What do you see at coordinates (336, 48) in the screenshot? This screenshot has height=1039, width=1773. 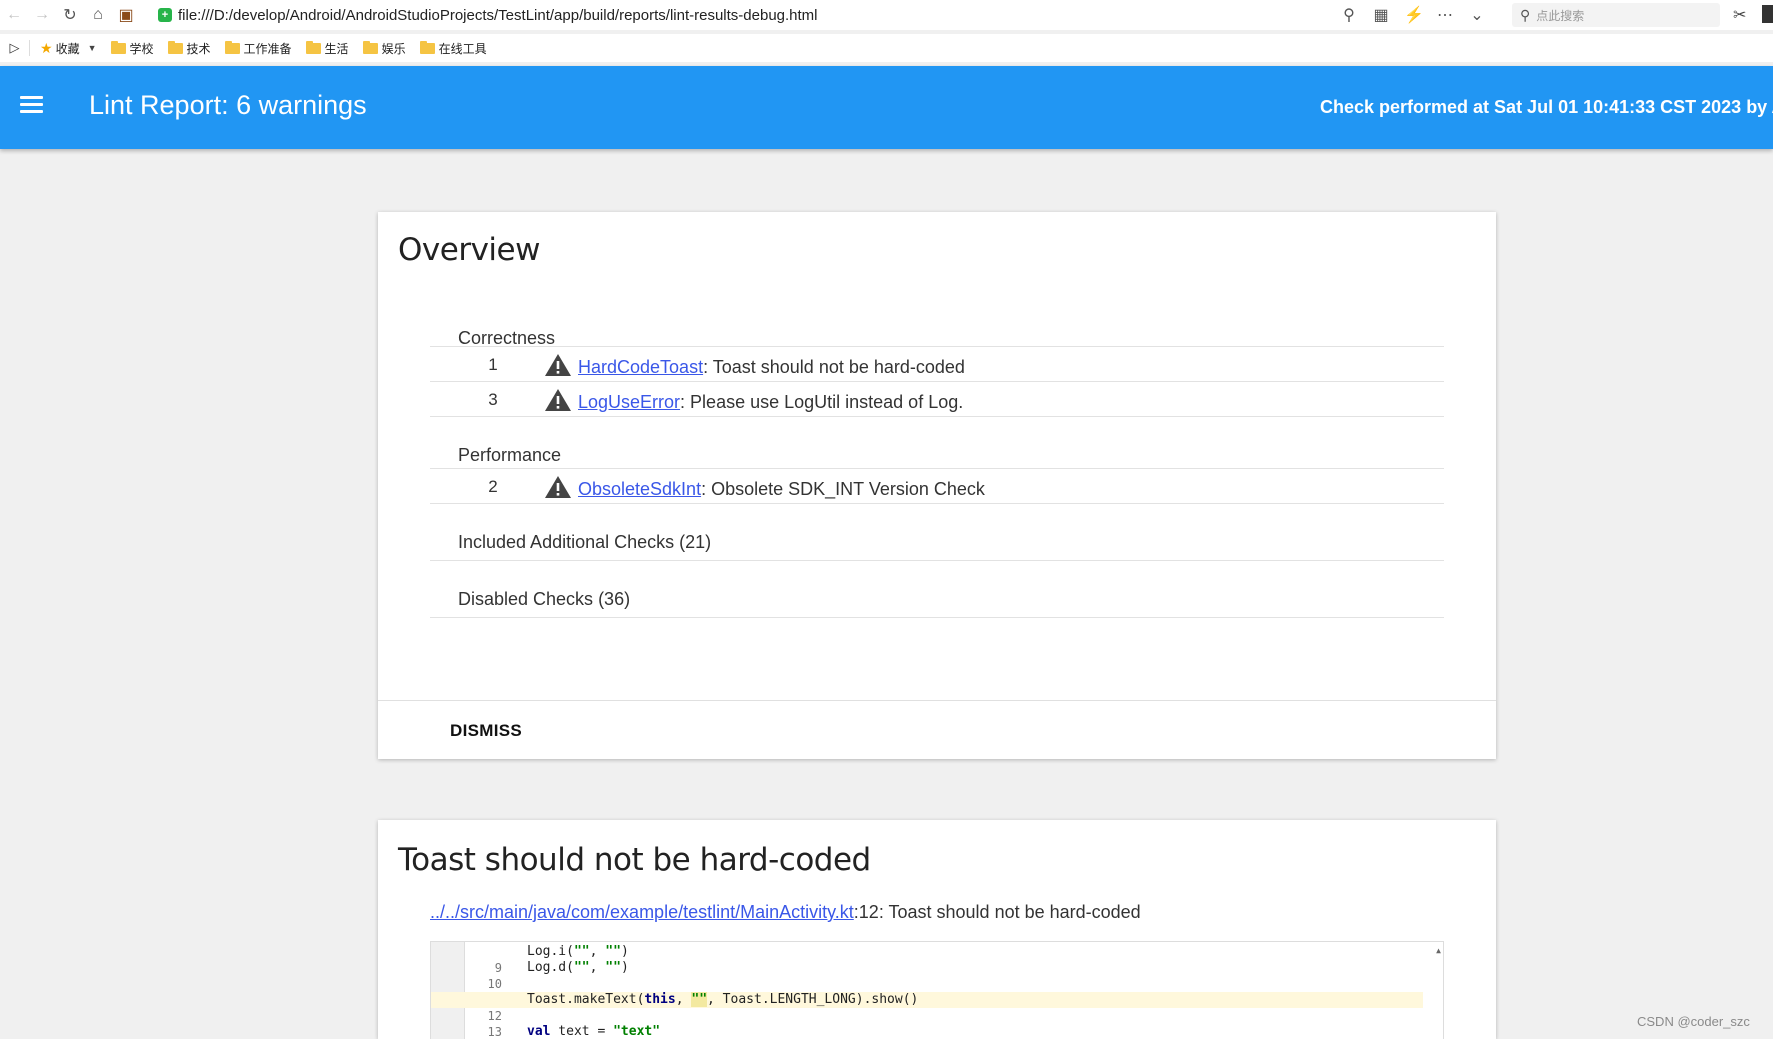 I see `bookmark-label: 生活` at bounding box center [336, 48].